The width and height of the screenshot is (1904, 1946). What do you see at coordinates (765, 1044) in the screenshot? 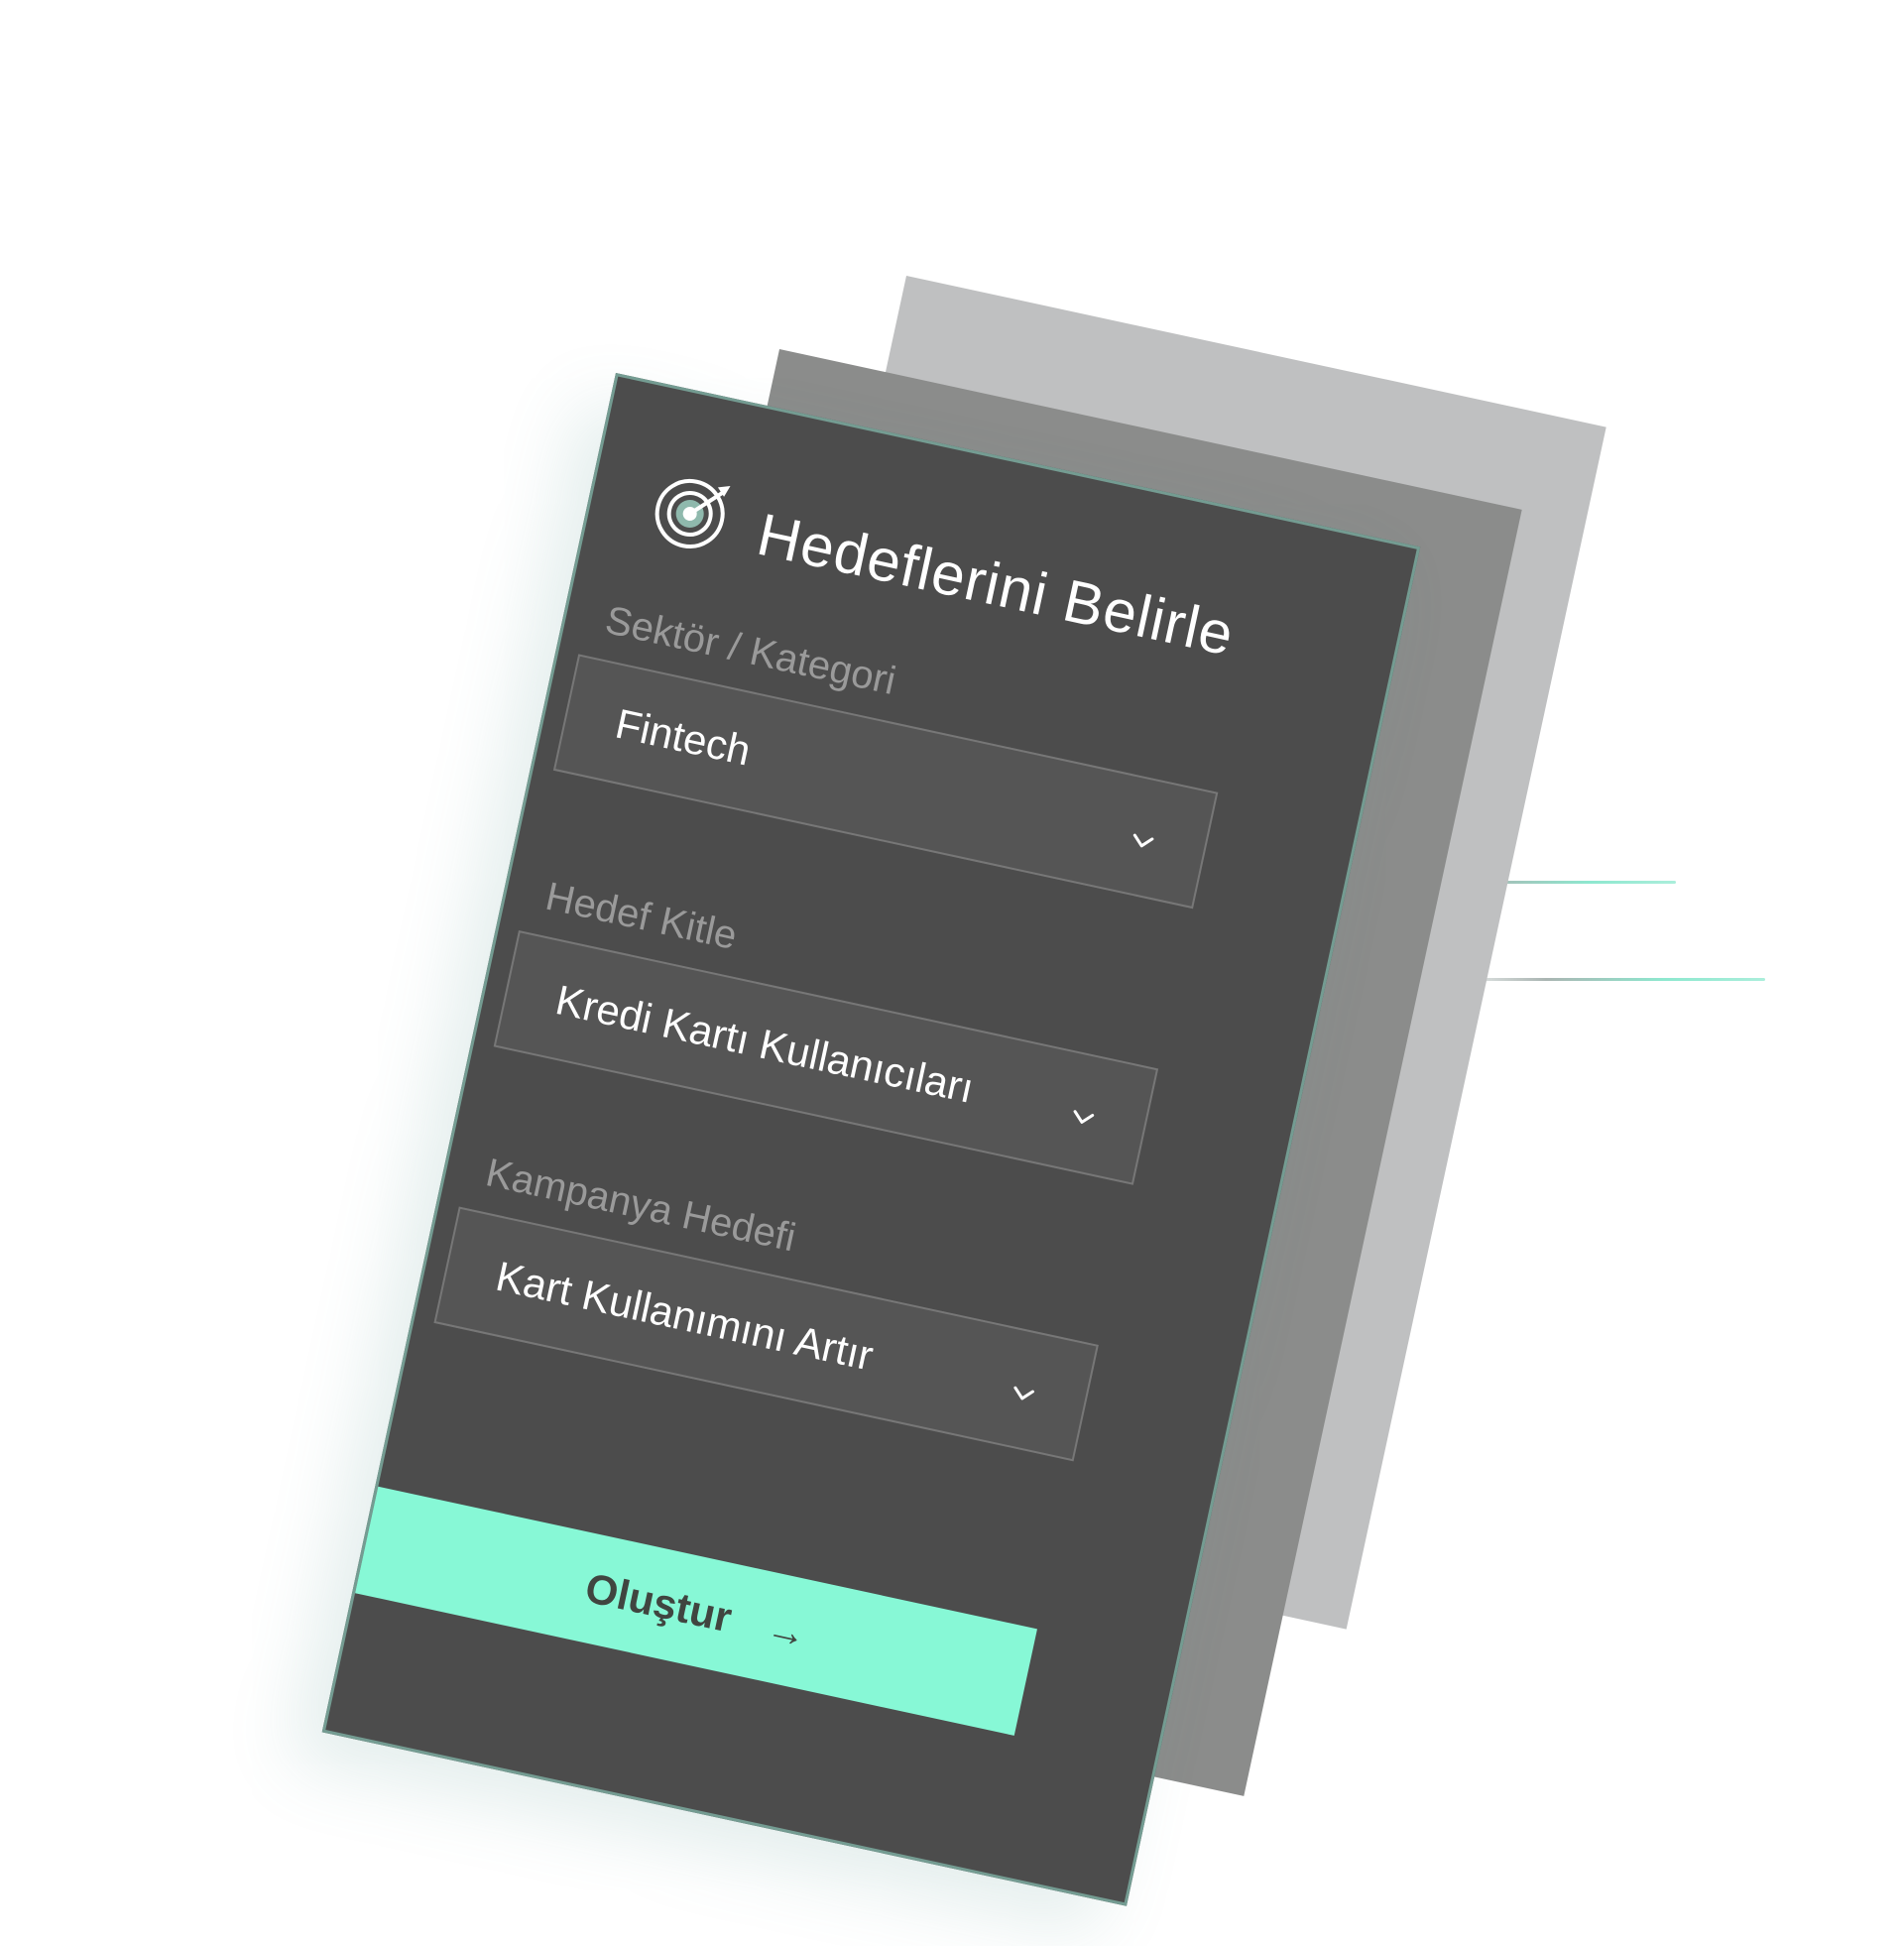
I see `target-audience-value: Kredi Kartı Kullanıcıları` at bounding box center [765, 1044].